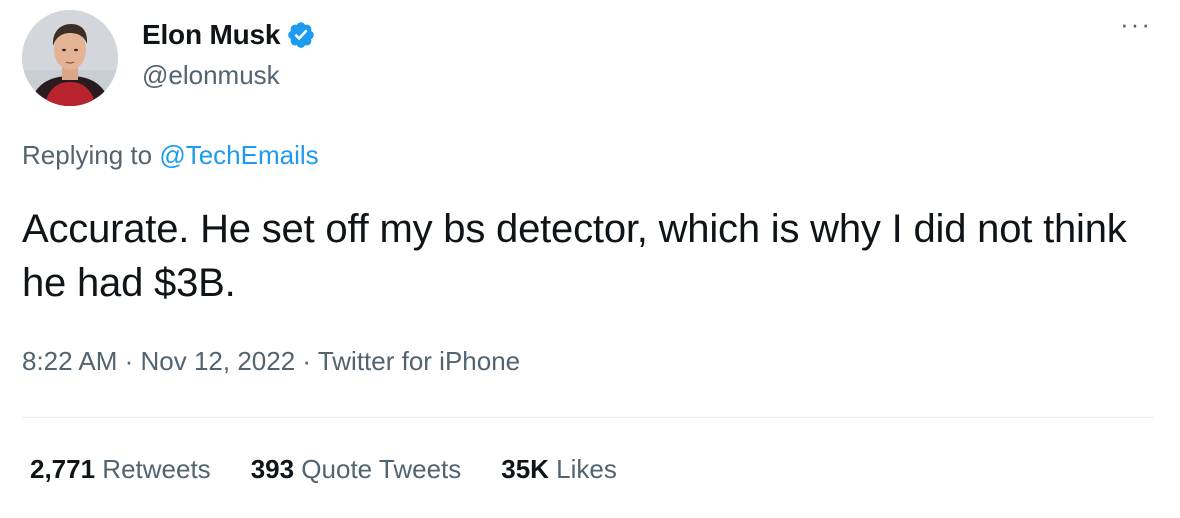 This screenshot has height=518, width=1180. What do you see at coordinates (211, 35) in the screenshot?
I see `display-name: Elon Musk` at bounding box center [211, 35].